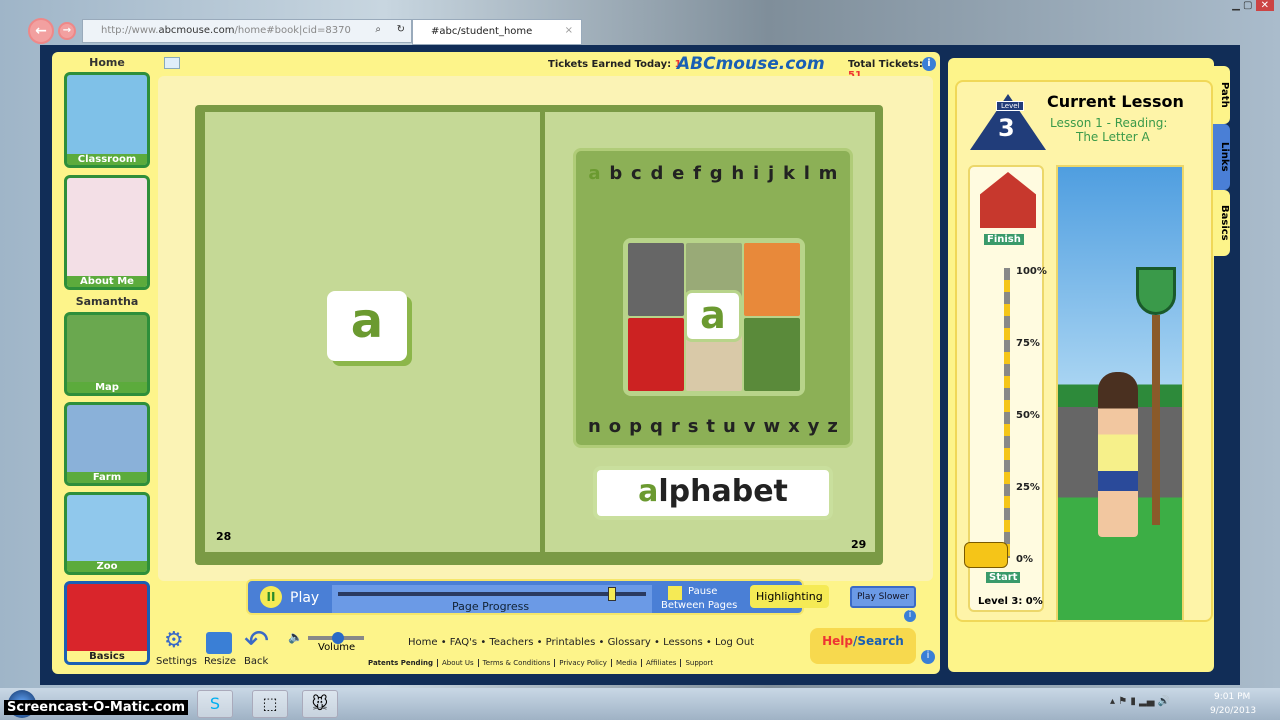  Describe the element at coordinates (675, 426) in the screenshot. I see `alphabet-letter: r` at that location.